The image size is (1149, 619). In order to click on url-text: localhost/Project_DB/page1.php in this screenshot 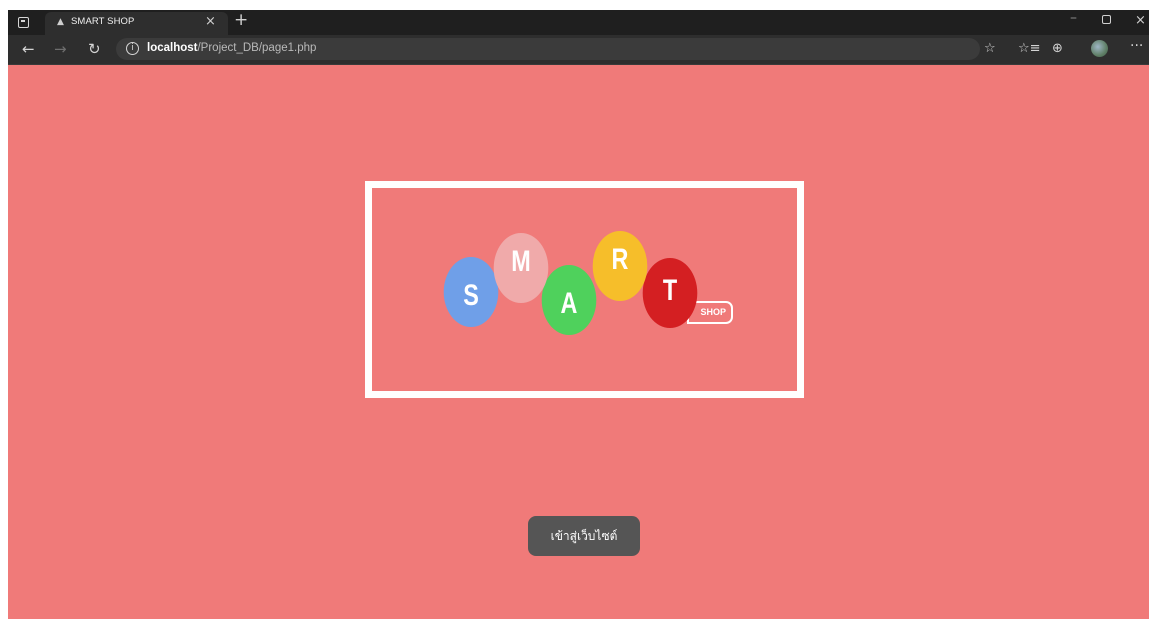, I will do `click(231, 48)`.